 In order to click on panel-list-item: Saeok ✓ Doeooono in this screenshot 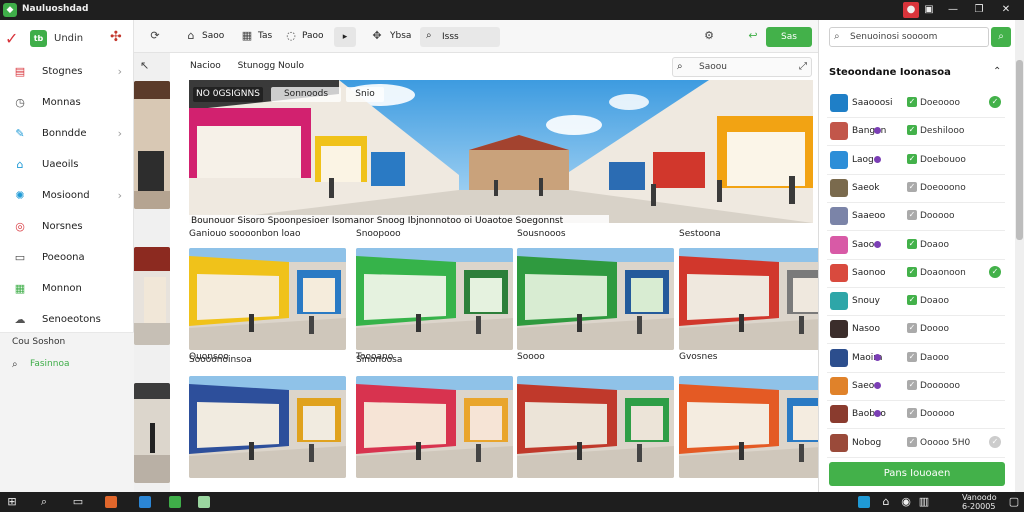, I will do `click(916, 189)`.